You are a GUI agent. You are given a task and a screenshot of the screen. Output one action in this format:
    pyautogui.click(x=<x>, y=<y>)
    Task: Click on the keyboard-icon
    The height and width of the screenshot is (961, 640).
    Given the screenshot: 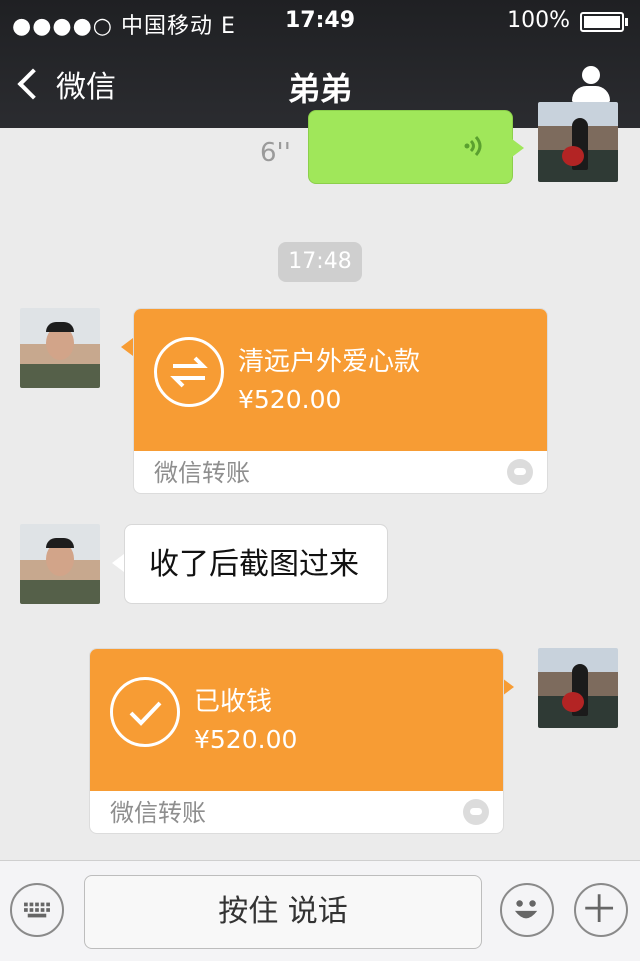 What is the action you would take?
    pyautogui.click(x=37, y=910)
    